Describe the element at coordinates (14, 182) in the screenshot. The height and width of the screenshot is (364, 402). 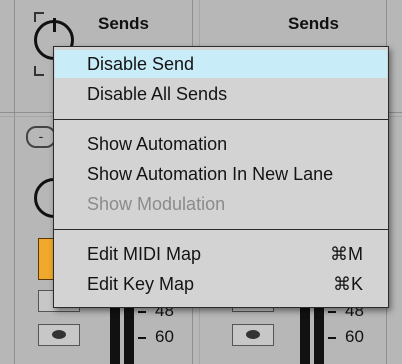
I see `strip-divider` at that location.